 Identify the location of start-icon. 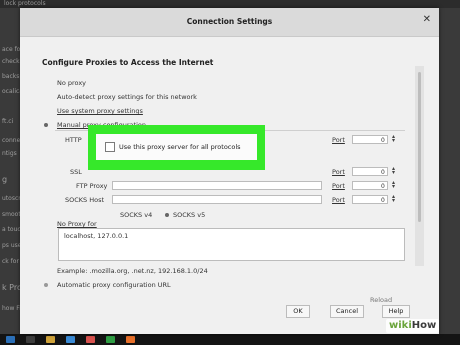
(10, 339).